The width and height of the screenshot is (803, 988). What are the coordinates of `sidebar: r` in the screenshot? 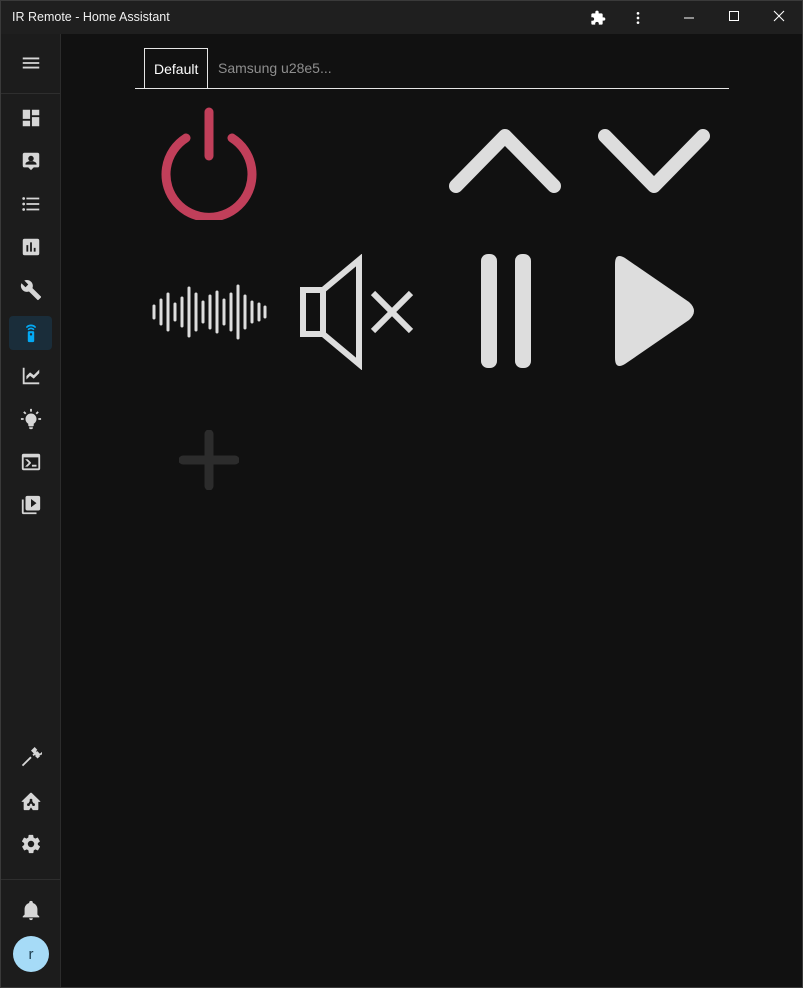 It's located at (31, 510).